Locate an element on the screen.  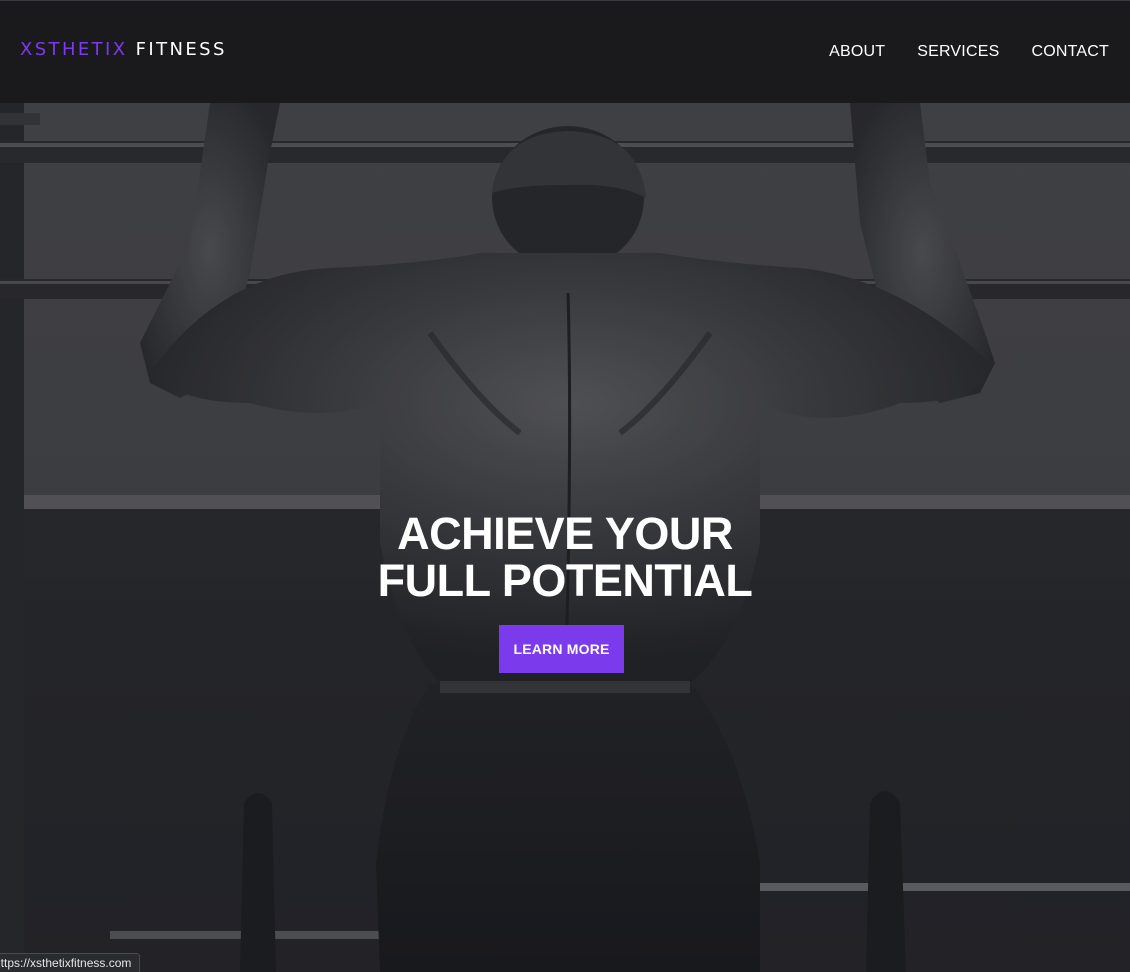
brand-logo: XSTHETIX FITNESS is located at coordinates (123, 49).